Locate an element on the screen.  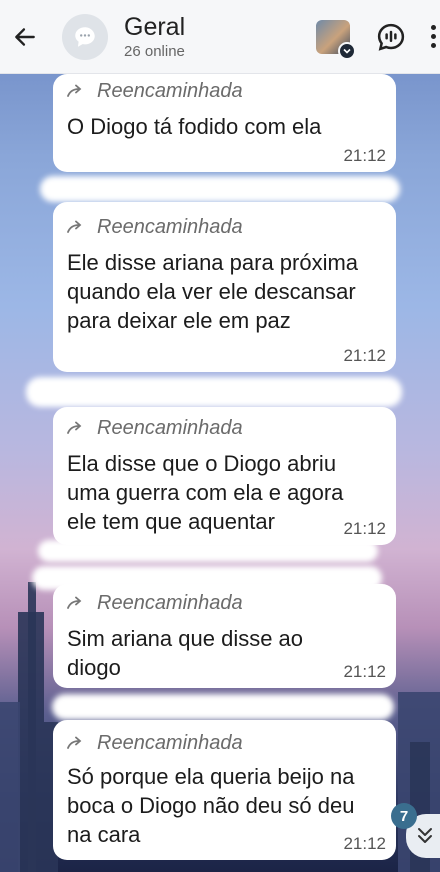
arrow-left-icon is located at coordinates (25, 36).